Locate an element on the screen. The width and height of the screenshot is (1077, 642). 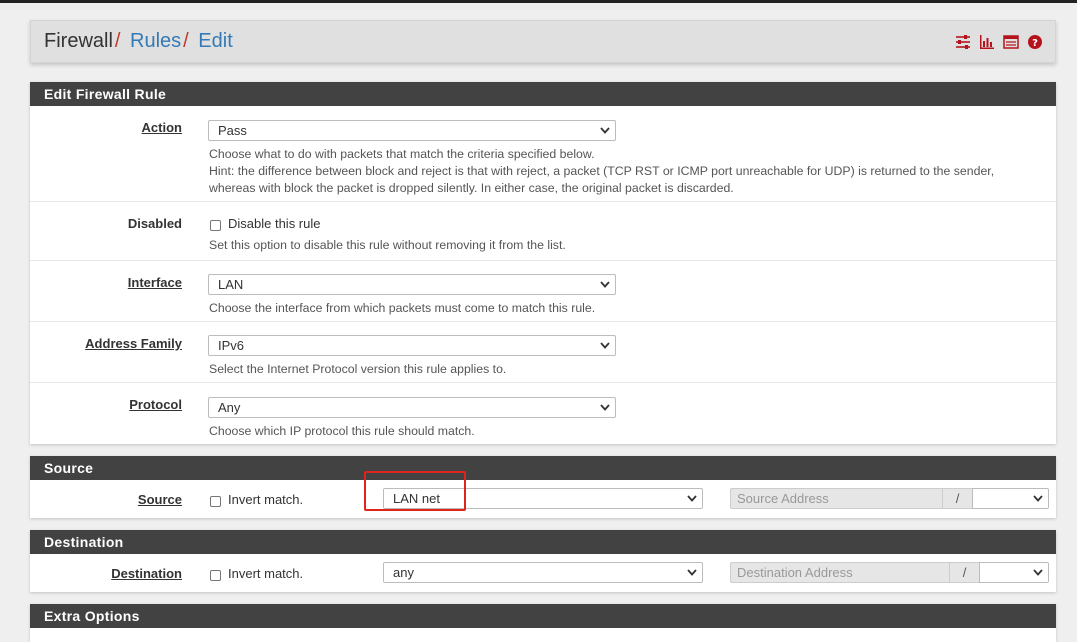
highlight-box is located at coordinates (415, 491).